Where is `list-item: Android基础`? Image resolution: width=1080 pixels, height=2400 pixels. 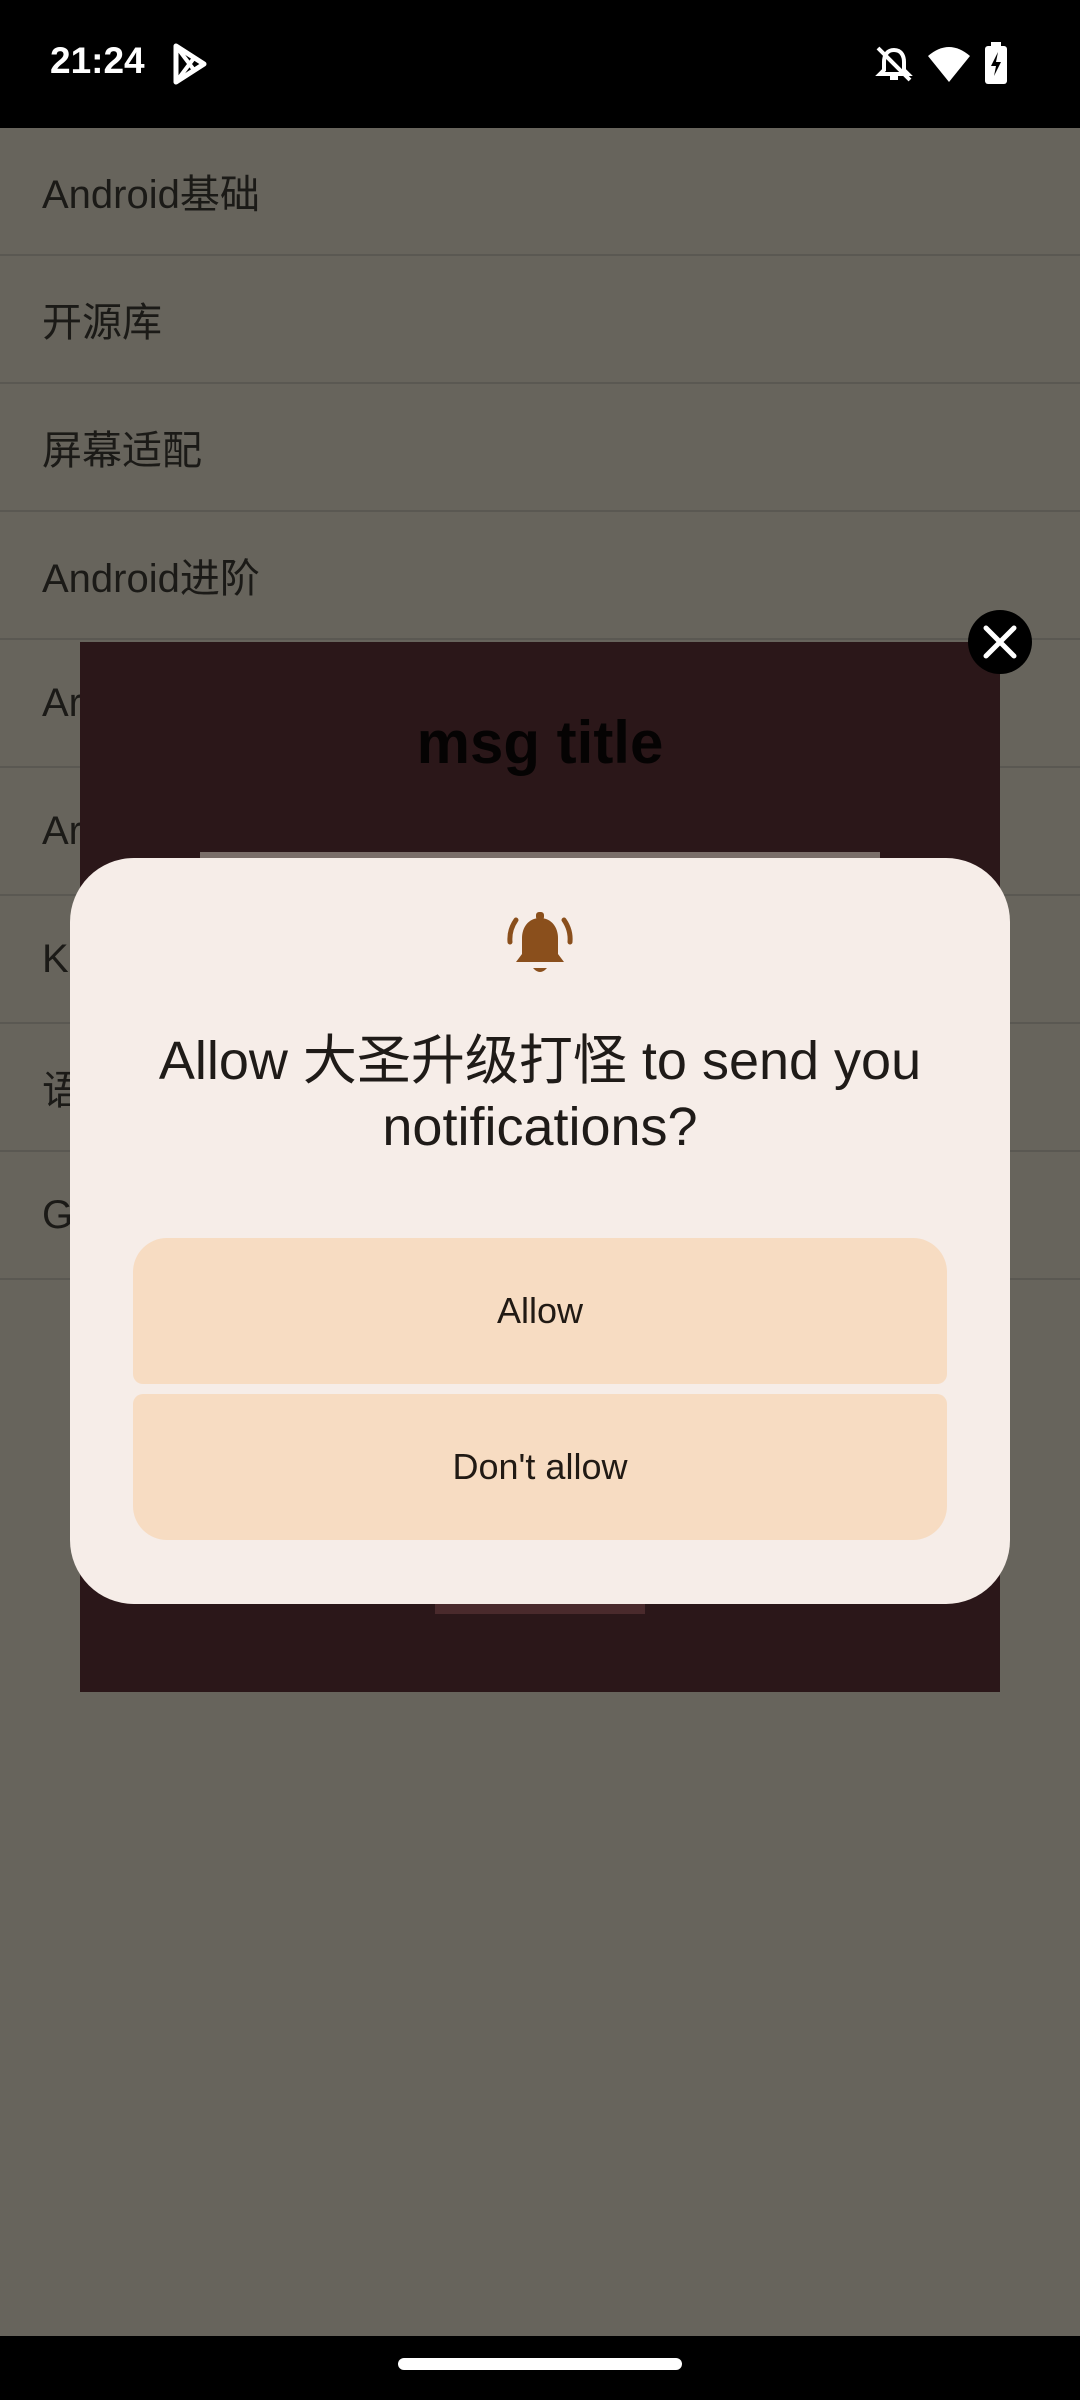 list-item: Android基础 is located at coordinates (540, 192).